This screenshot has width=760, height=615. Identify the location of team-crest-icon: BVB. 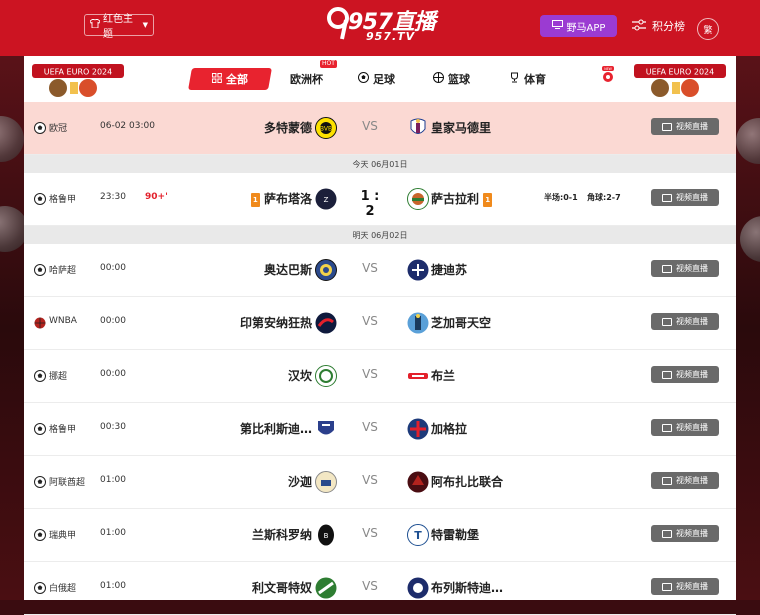
(326, 128).